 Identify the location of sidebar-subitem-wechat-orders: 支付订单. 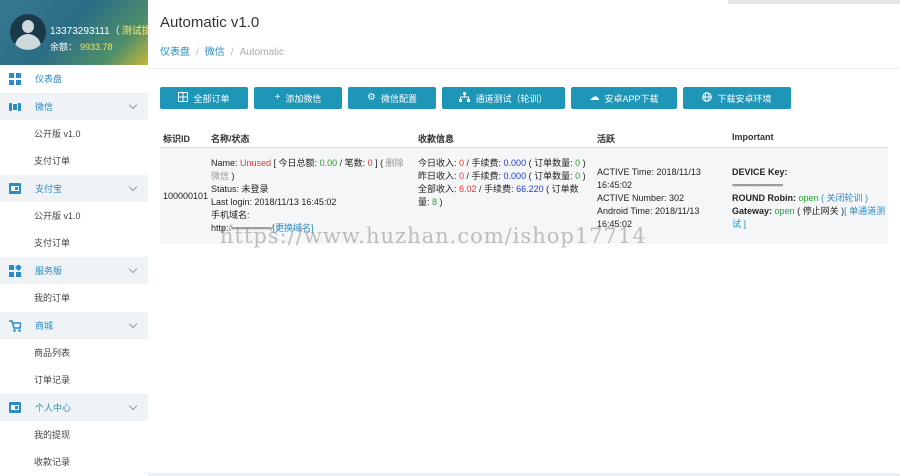
(74, 161).